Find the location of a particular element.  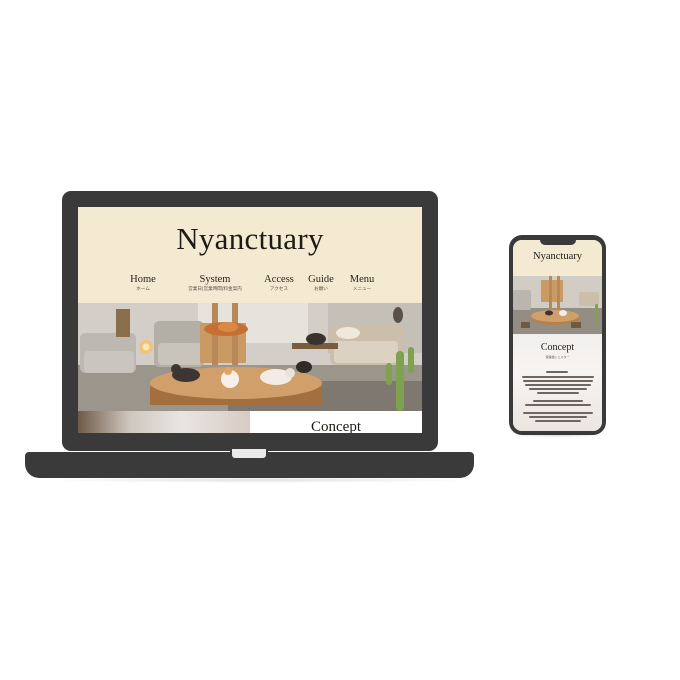

phone-concept-heading: Concept is located at coordinates (557, 347).